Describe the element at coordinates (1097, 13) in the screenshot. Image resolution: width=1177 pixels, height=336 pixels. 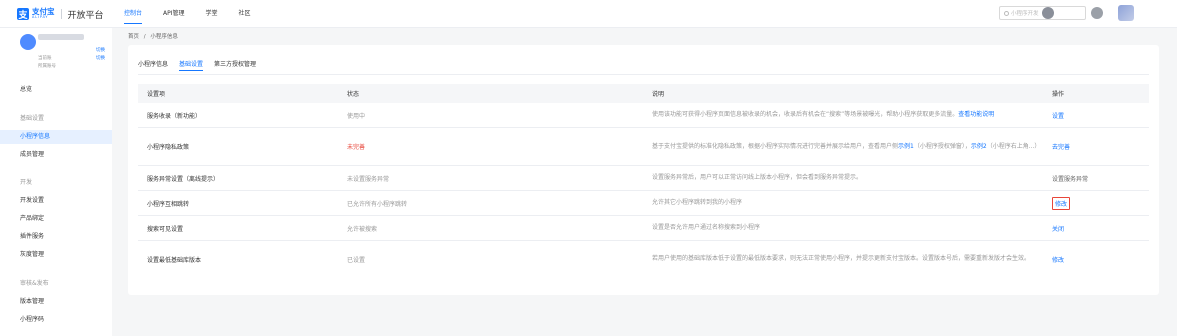
I see `help-icon` at that location.